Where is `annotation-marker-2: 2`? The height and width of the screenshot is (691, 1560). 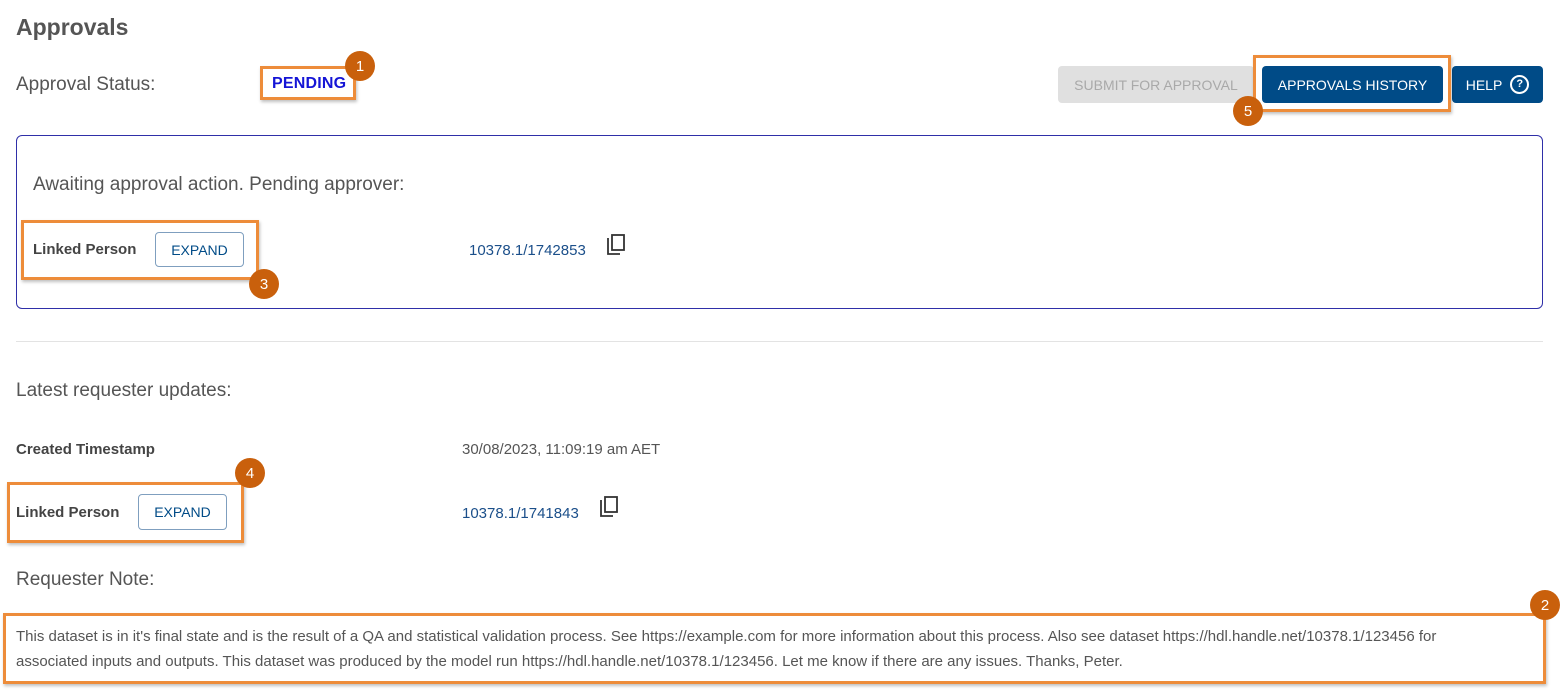 annotation-marker-2: 2 is located at coordinates (1545, 605).